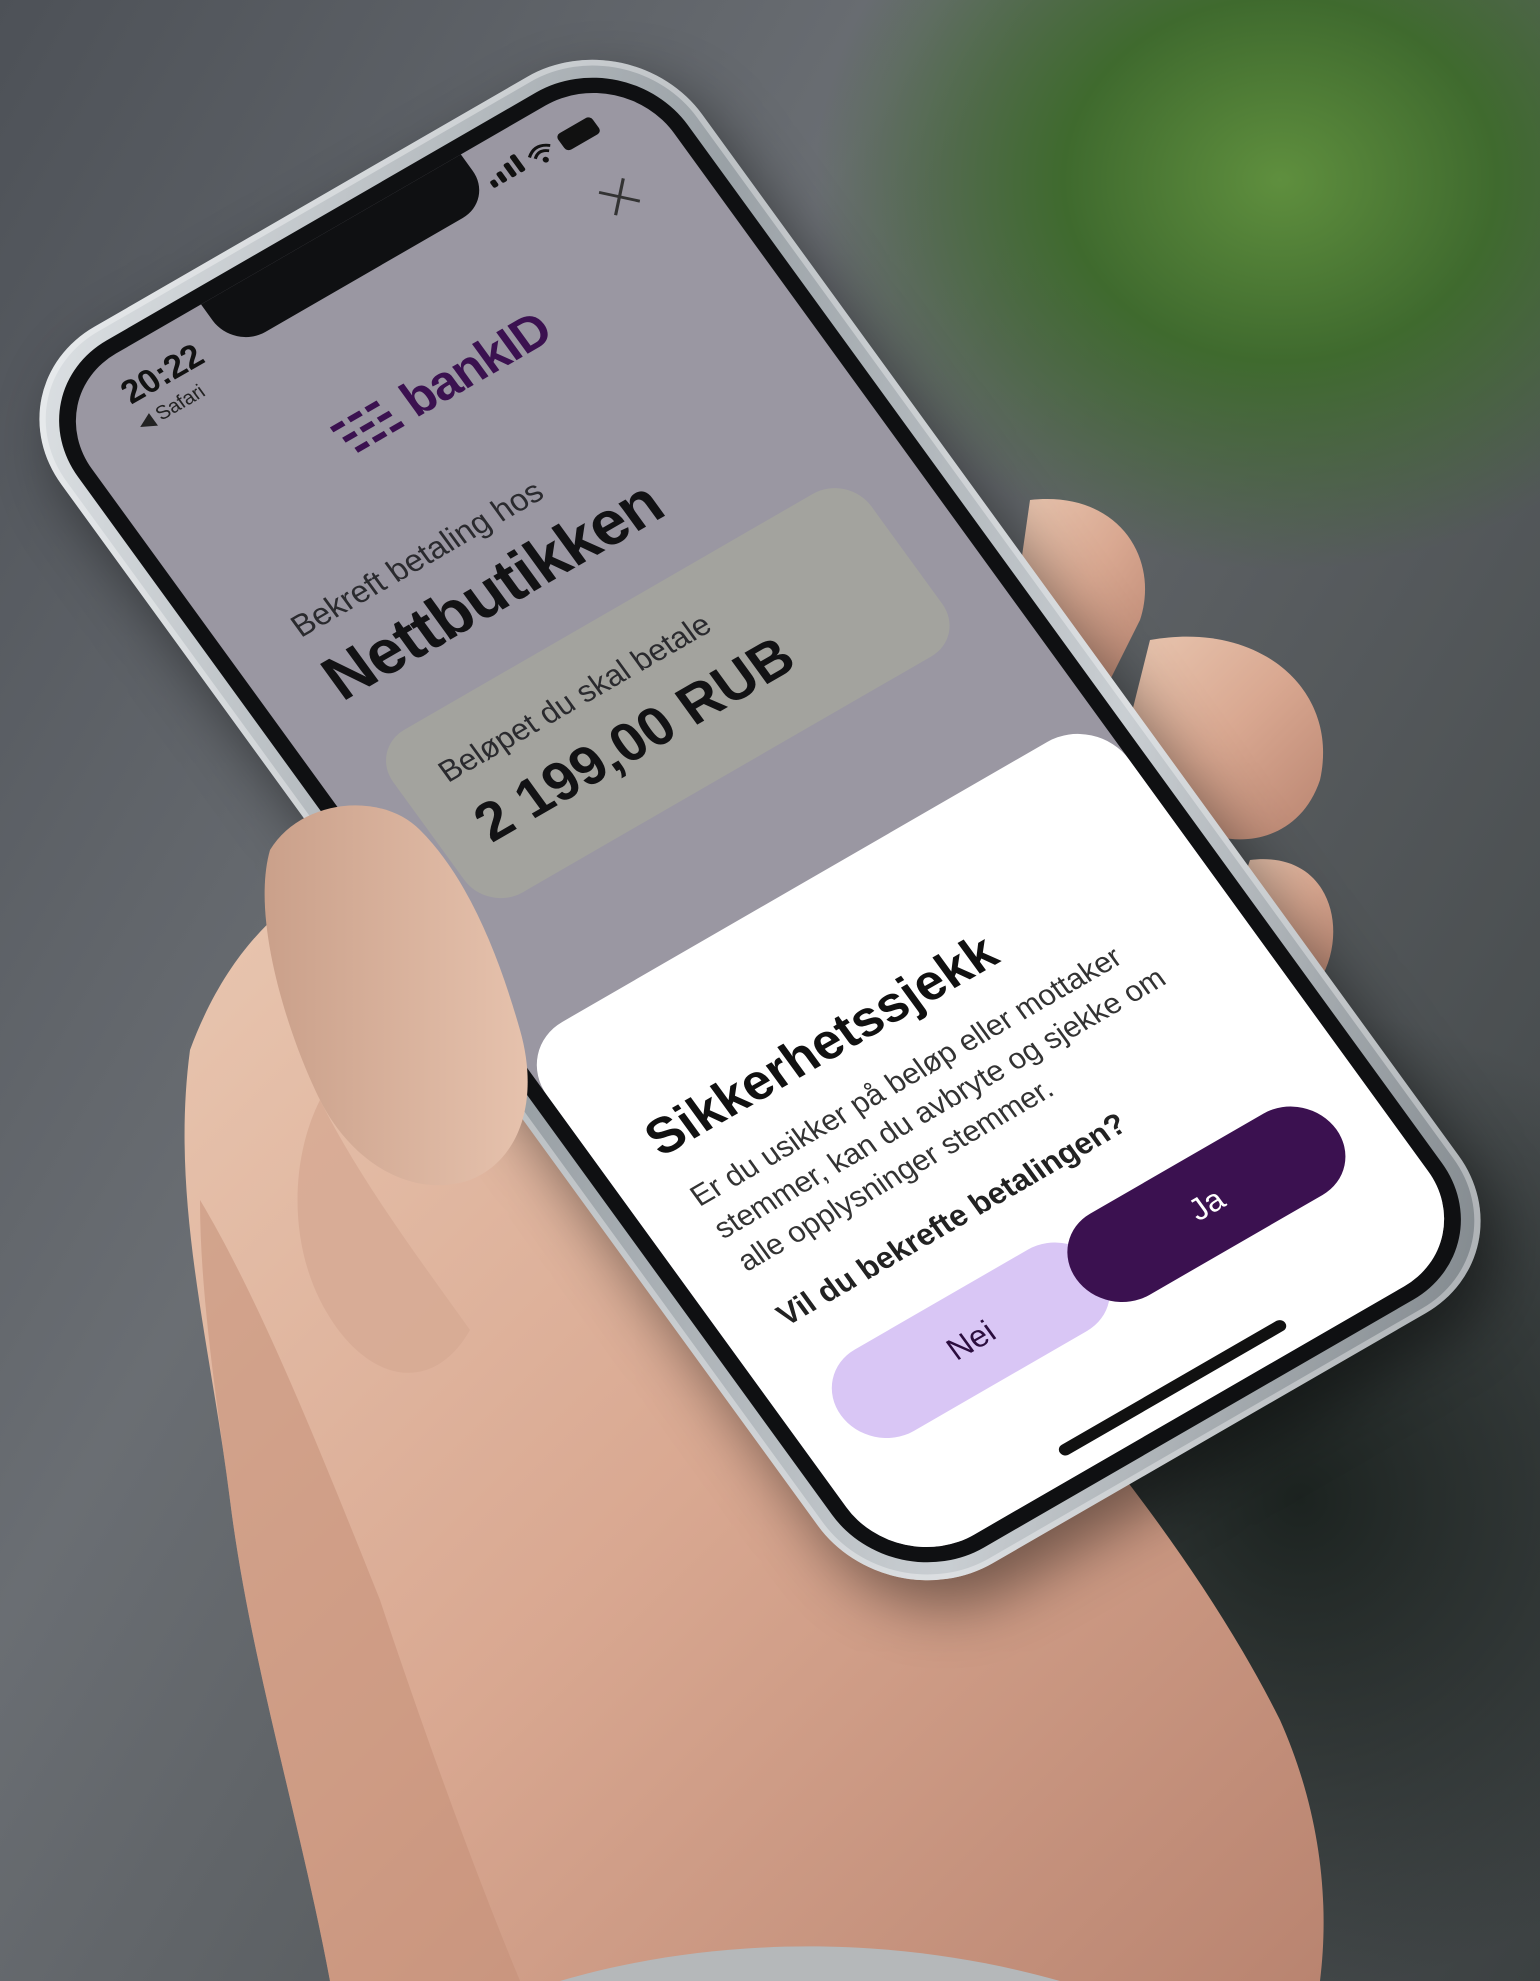 This screenshot has width=1540, height=1981. Describe the element at coordinates (619, 197) in the screenshot. I see `close-icon` at that location.